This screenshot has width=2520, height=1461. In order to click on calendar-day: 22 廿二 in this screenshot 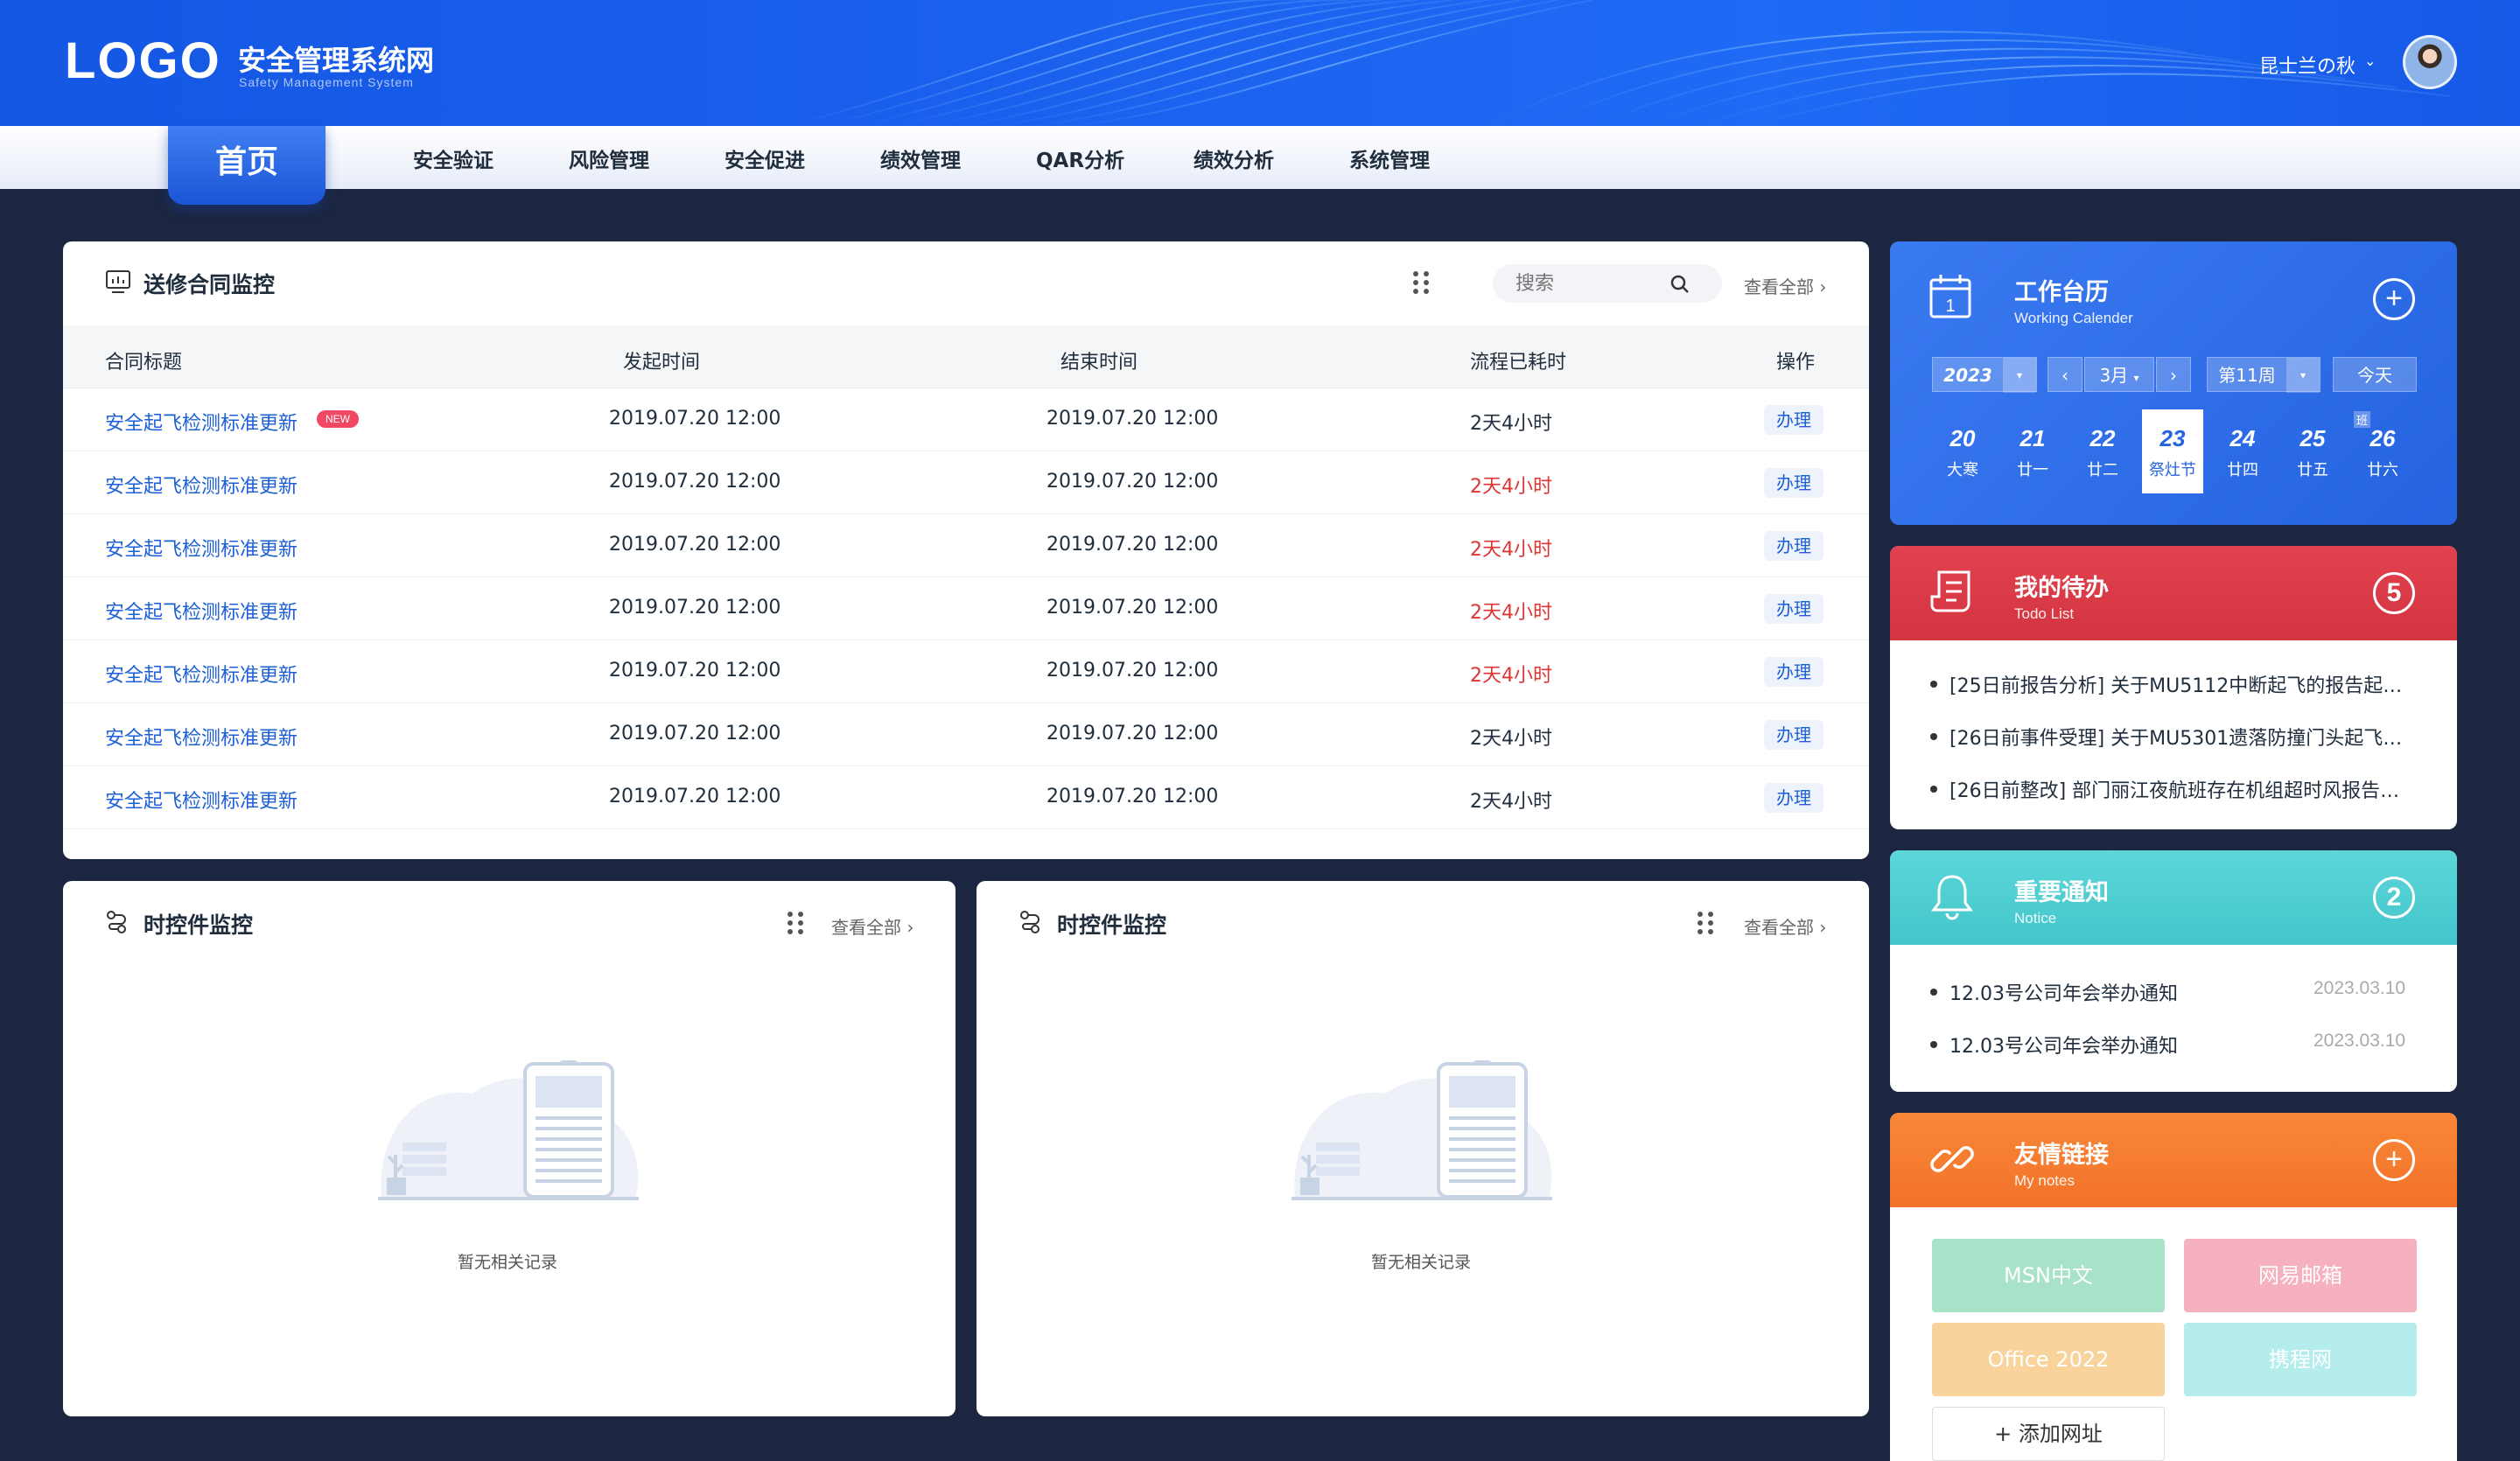, I will do `click(2102, 451)`.